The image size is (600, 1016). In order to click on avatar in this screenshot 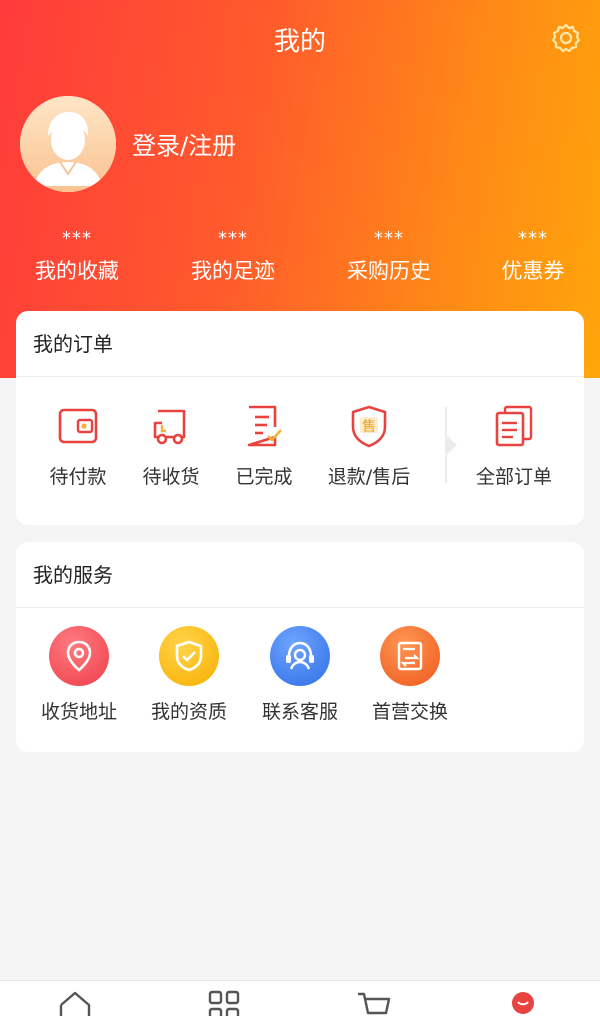, I will do `click(68, 144)`.